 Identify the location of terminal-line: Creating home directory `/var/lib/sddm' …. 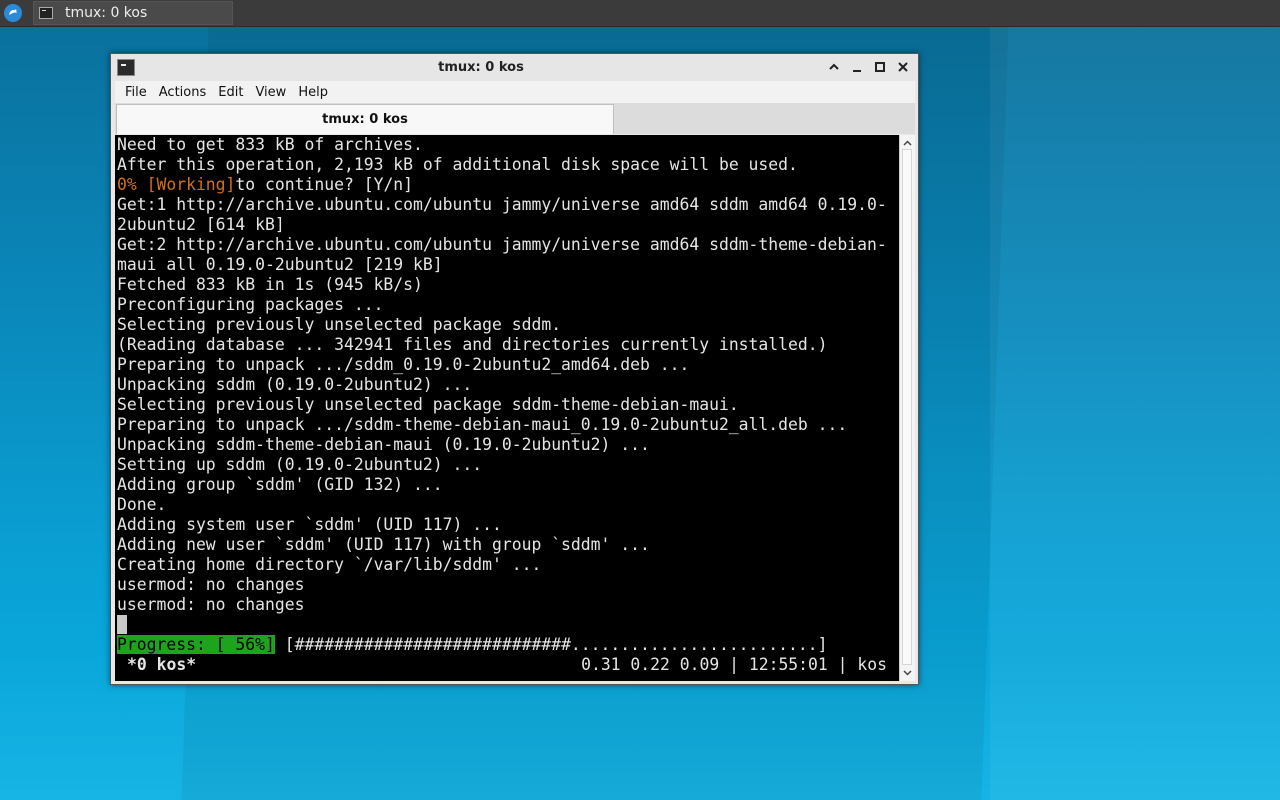
(329, 564).